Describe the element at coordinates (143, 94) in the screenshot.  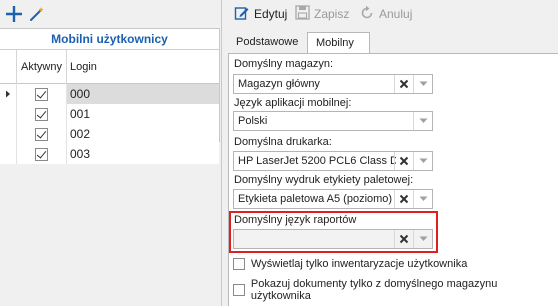
I see `login-cell: 000` at that location.